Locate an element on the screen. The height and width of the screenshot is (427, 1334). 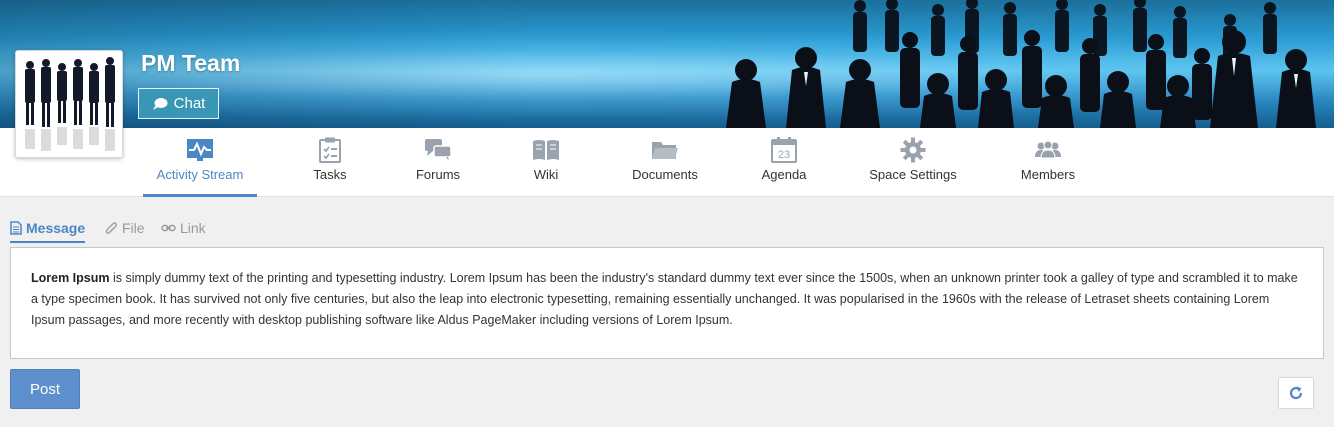
team-avatar-image is located at coordinates (69, 104).